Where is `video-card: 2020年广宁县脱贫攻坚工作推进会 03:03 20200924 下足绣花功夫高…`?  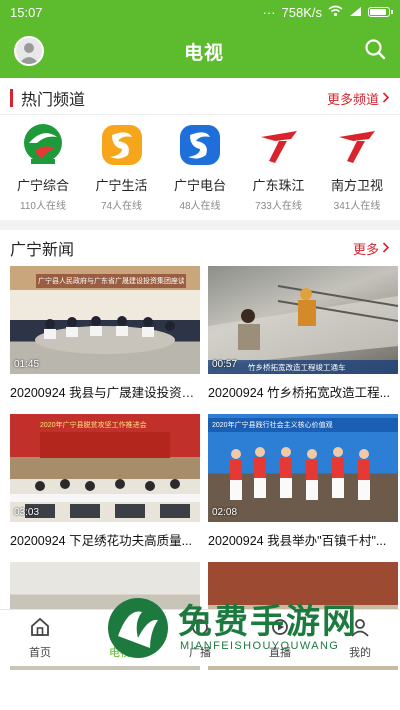
video-card: 2020年广宁县脱贫攻坚工作推进会 03:03 20200924 下足绣花功夫高… is located at coordinates (105, 488).